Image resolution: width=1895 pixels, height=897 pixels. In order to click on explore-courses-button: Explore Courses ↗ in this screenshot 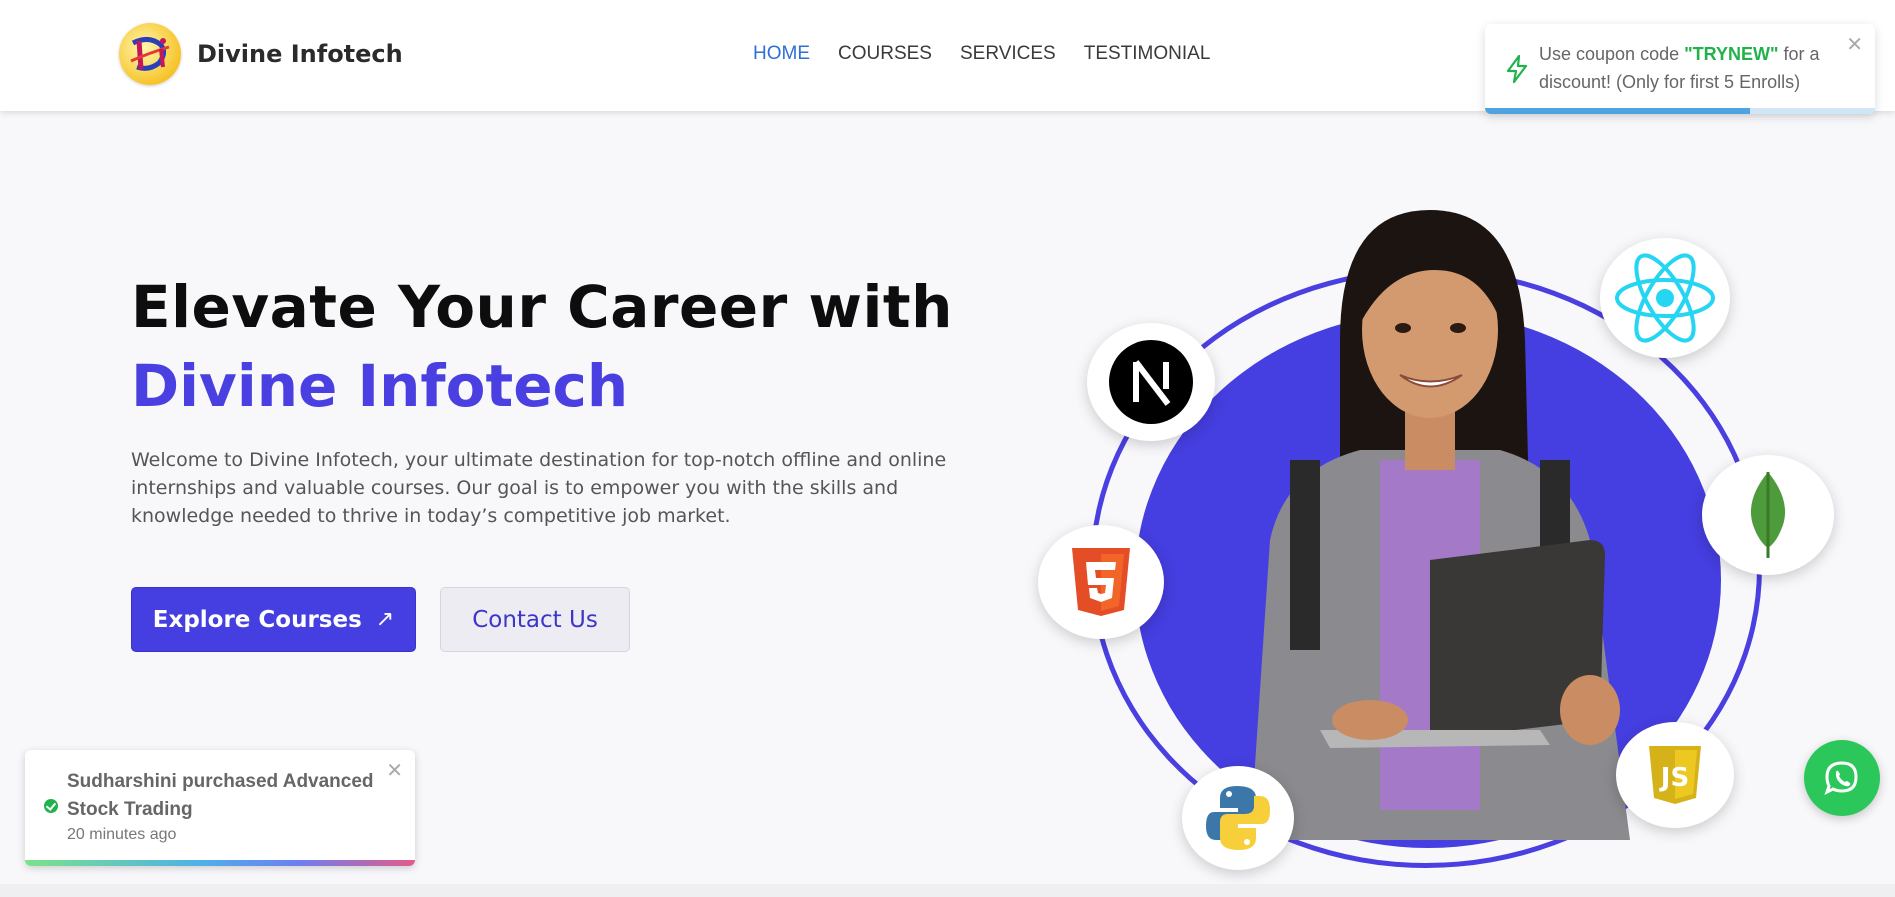, I will do `click(273, 619)`.